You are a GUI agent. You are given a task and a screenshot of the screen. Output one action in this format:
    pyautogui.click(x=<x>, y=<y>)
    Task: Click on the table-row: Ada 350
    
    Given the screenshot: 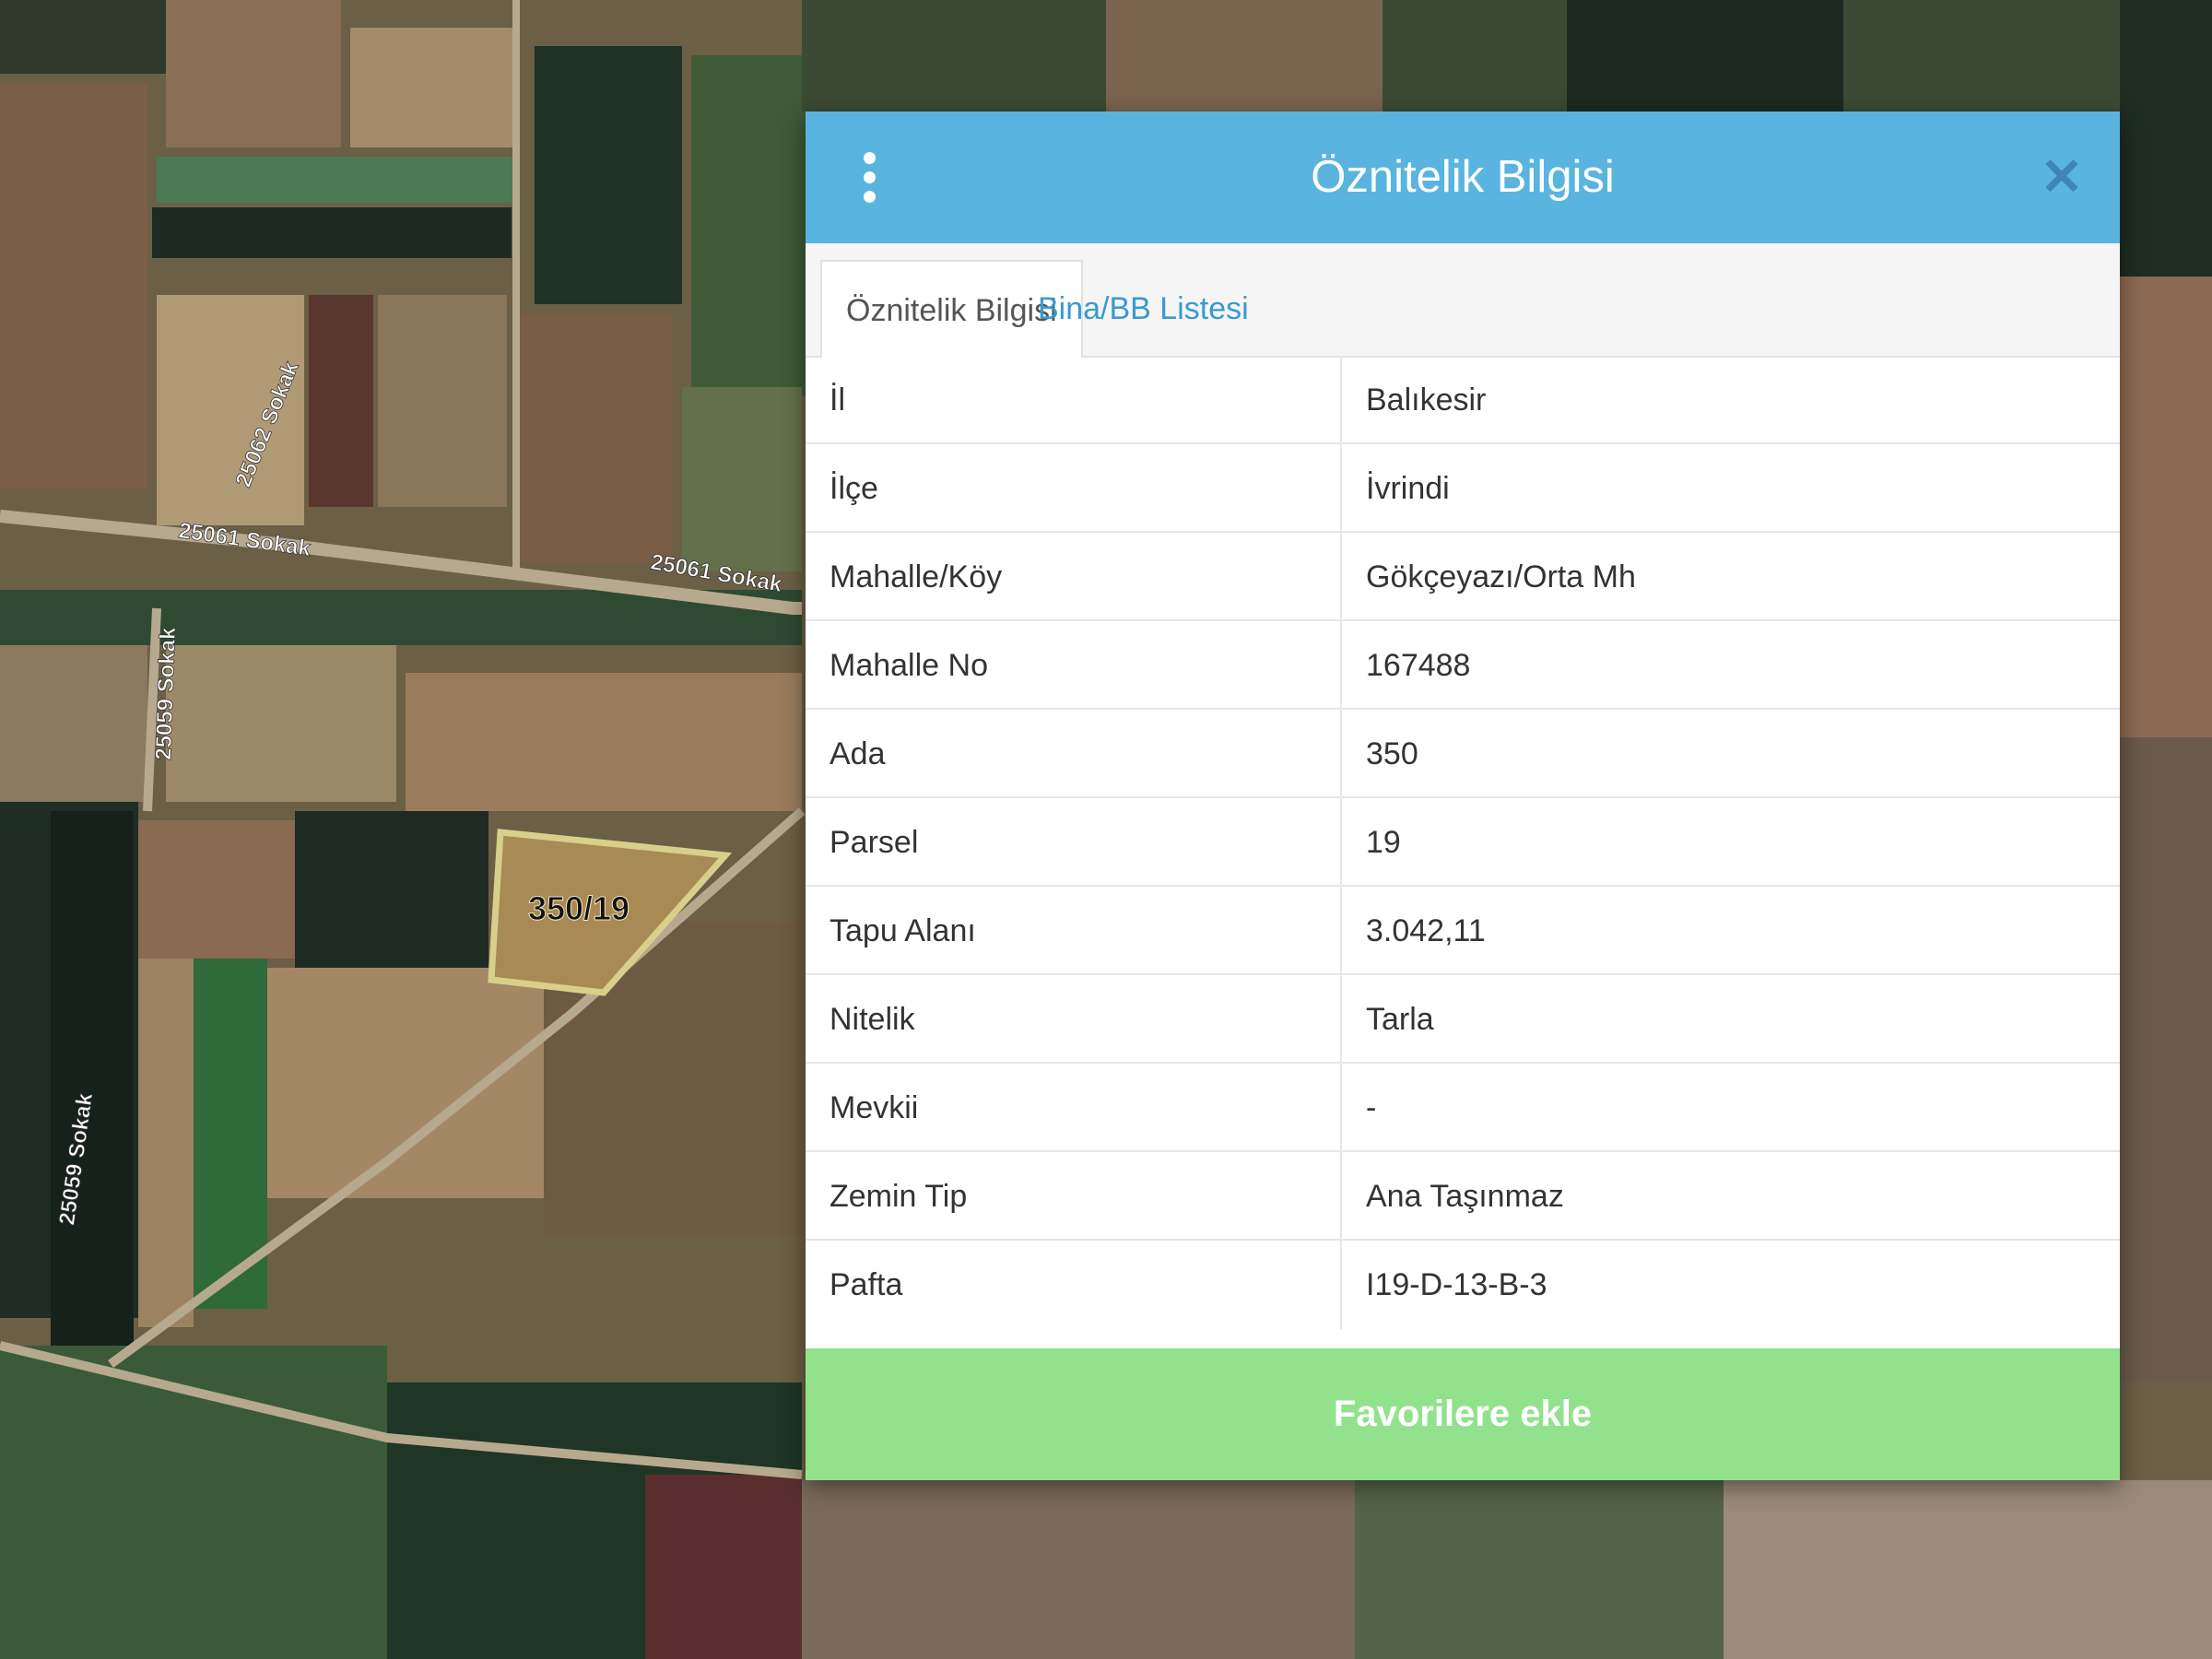 What is the action you would take?
    pyautogui.click(x=1463, y=754)
    